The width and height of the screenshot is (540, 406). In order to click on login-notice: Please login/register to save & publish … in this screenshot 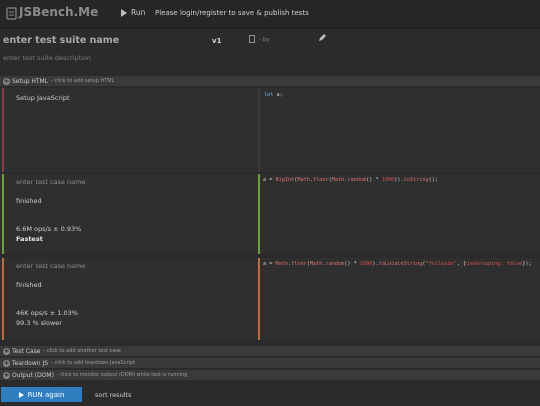, I will do `click(232, 13)`.